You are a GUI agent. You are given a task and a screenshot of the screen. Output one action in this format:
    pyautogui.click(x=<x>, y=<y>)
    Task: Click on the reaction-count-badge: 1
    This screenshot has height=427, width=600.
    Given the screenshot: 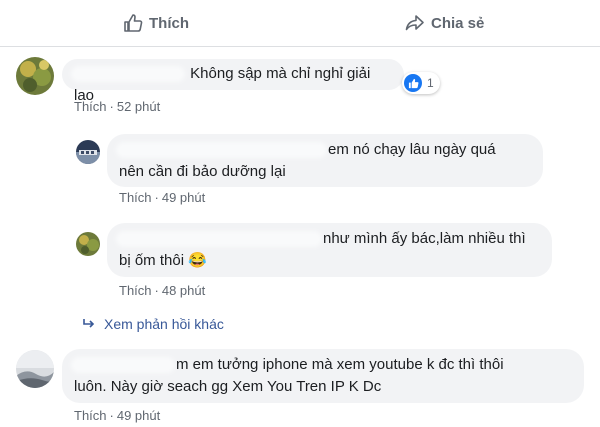 What is the action you would take?
    pyautogui.click(x=421, y=83)
    